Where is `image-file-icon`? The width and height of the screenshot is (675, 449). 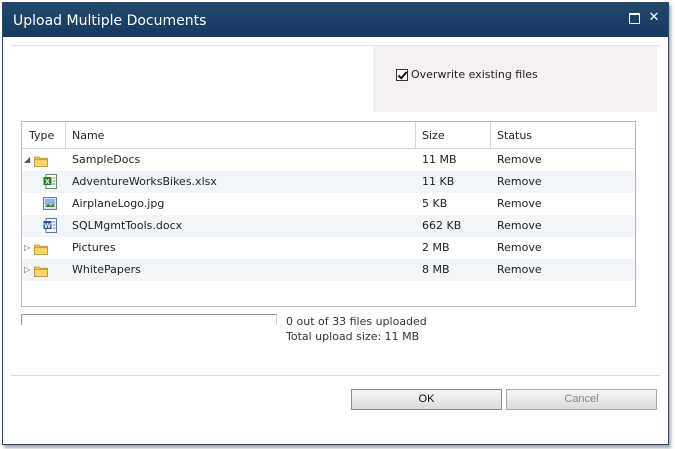 image-file-icon is located at coordinates (50, 203).